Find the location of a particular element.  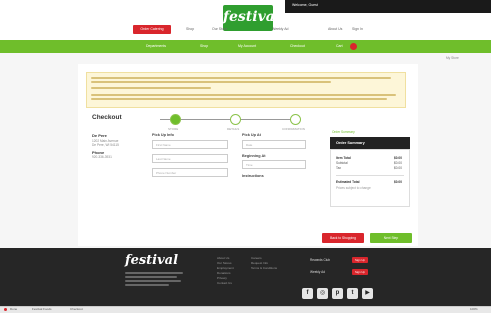

footer-link: Careers is located at coordinates (256, 258).